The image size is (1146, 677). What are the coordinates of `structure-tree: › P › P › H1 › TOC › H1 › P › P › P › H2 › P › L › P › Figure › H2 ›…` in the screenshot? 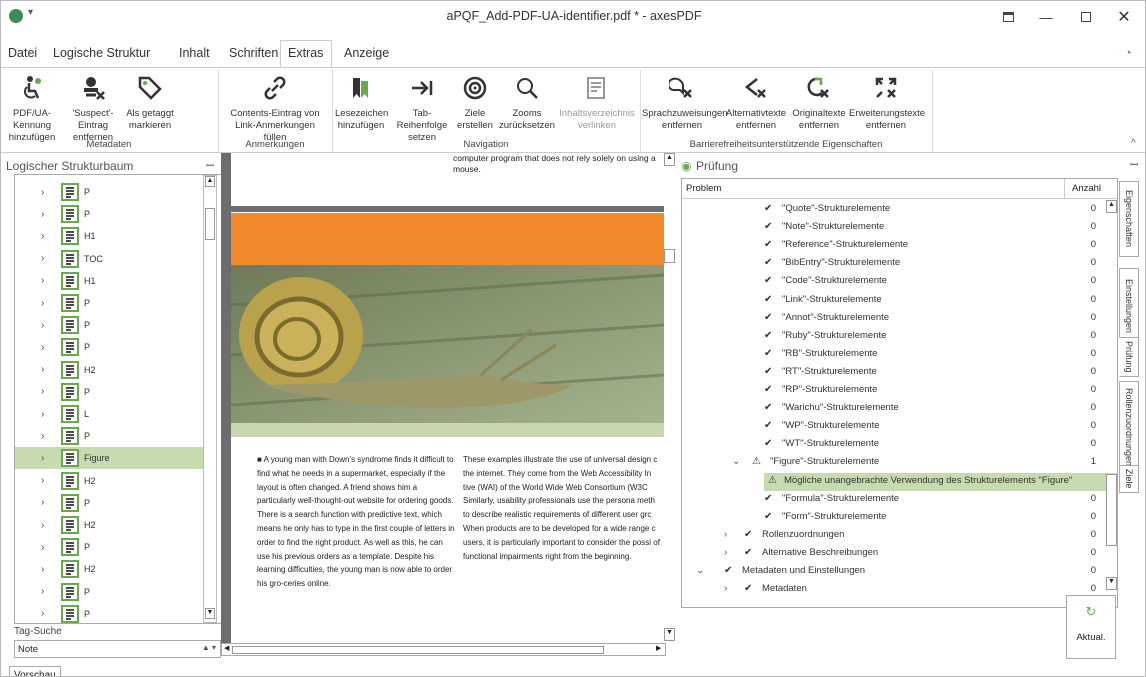 It's located at (118, 399).